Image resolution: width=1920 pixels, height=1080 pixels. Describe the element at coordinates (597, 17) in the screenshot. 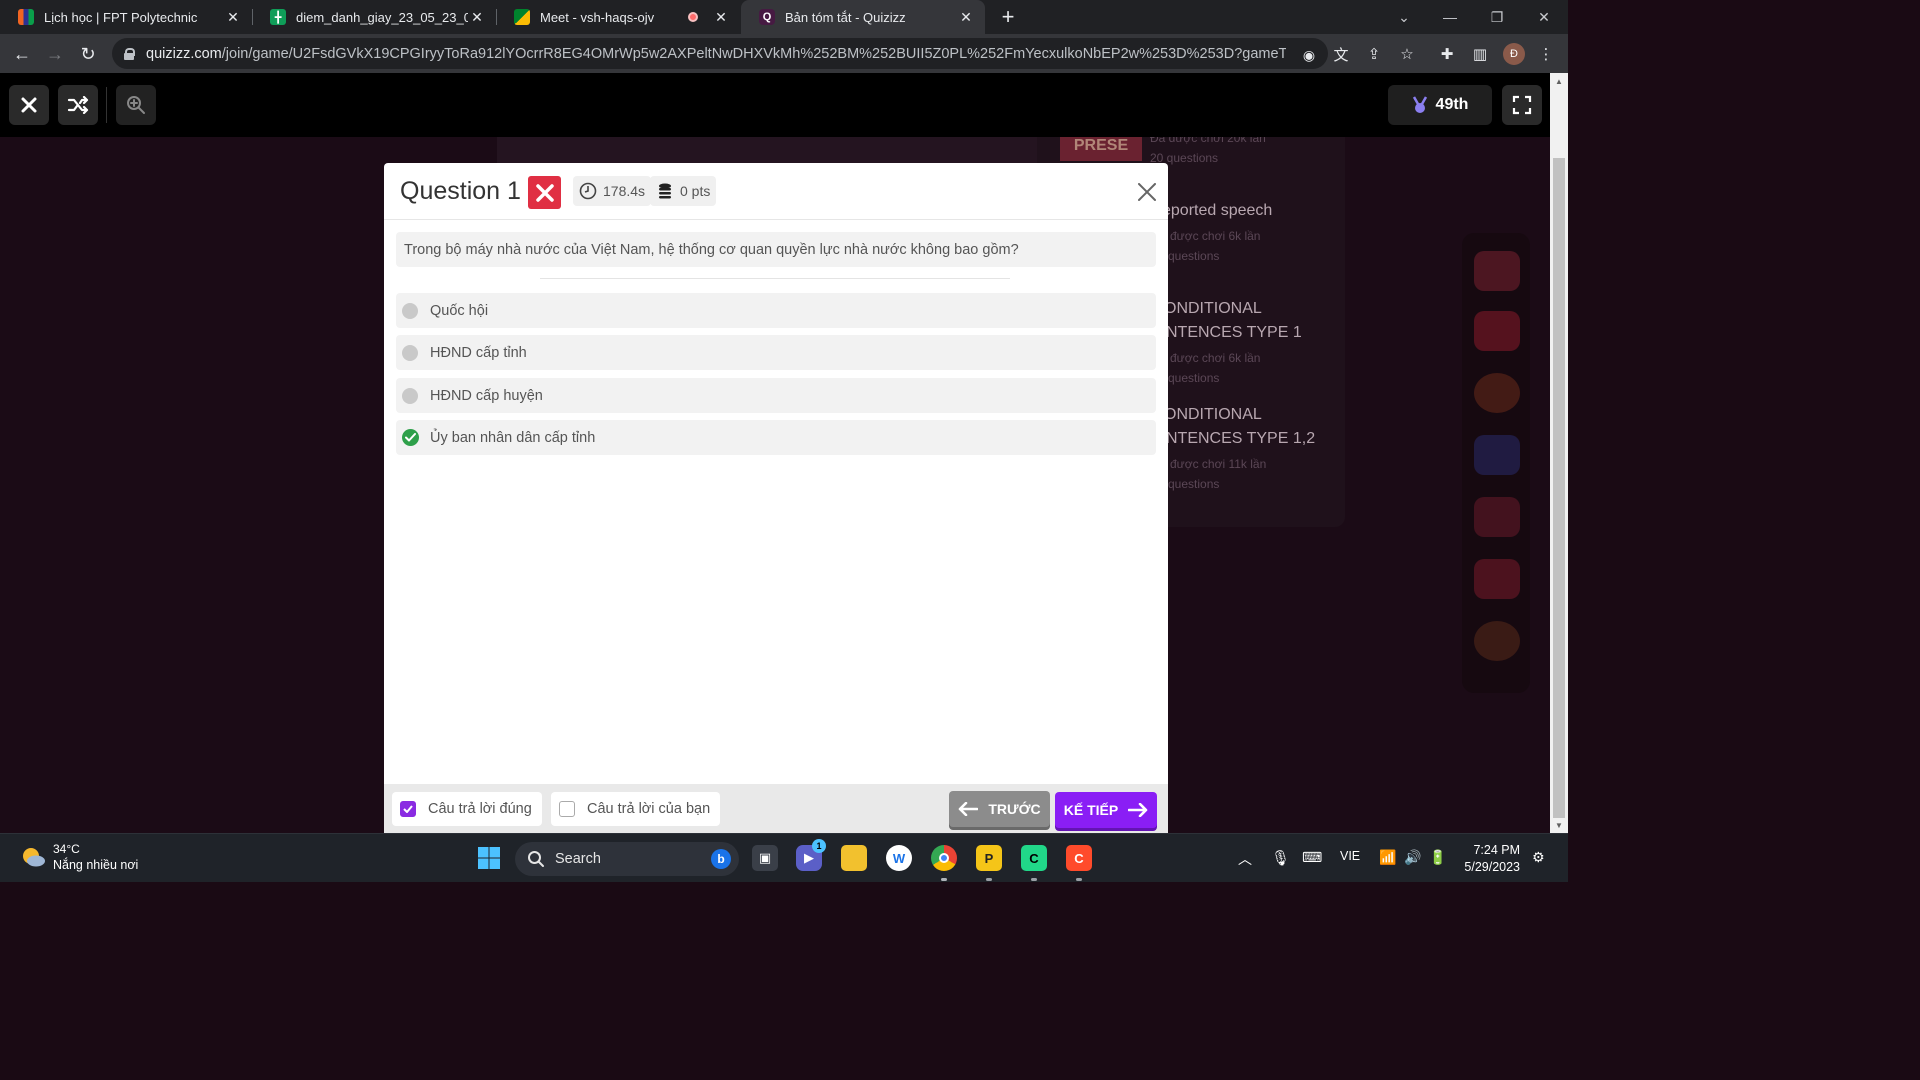

I see `tab-label: Meet - vsh-haqs-ojv` at that location.